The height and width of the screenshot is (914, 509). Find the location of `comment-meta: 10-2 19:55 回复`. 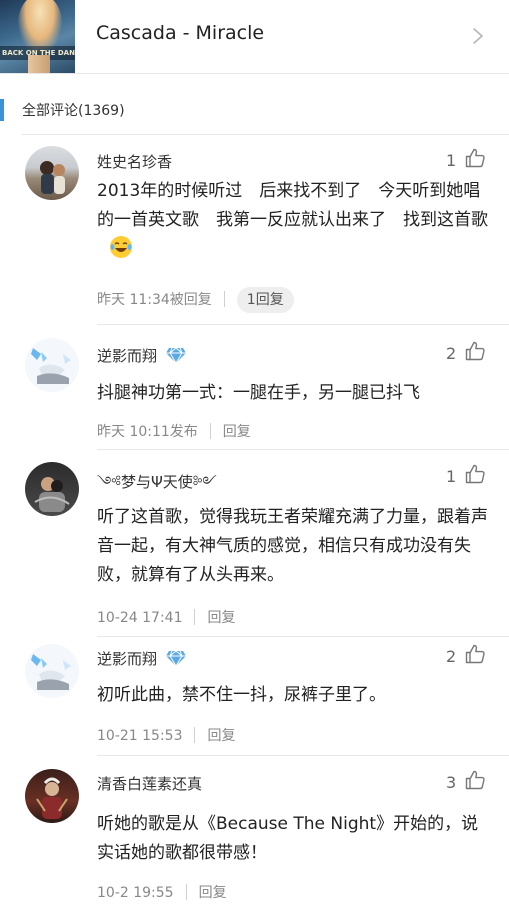

comment-meta: 10-2 19:55 回复 is located at coordinates (162, 893).